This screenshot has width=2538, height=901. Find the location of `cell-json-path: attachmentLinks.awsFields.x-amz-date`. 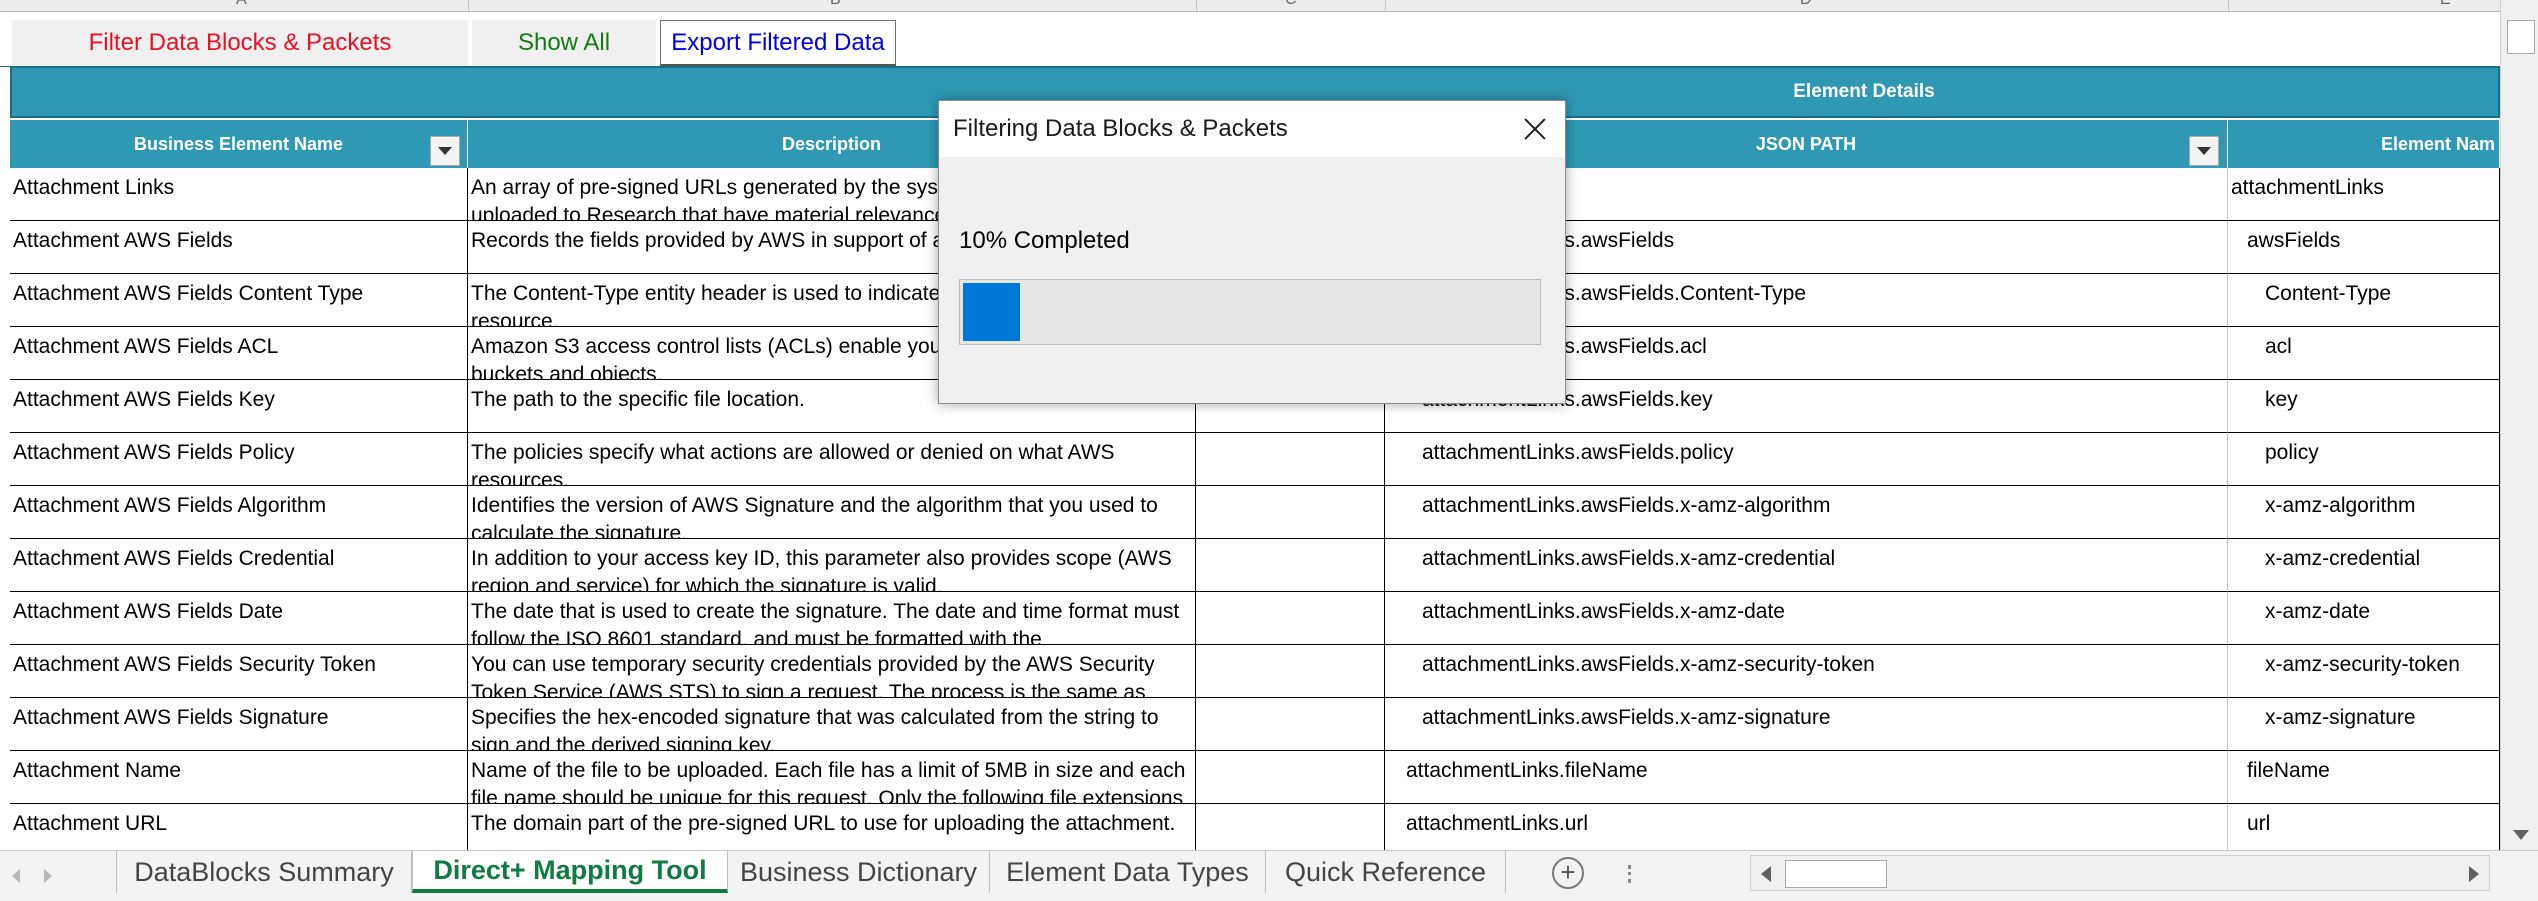

cell-json-path: attachmentLinks.awsFields.x-amz-date is located at coordinates (1806, 618).